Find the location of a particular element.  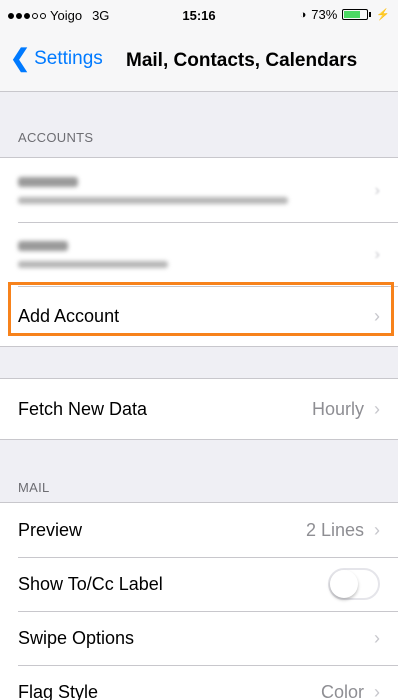

fetch-group: Fetch New Data Hourly › is located at coordinates (199, 409).